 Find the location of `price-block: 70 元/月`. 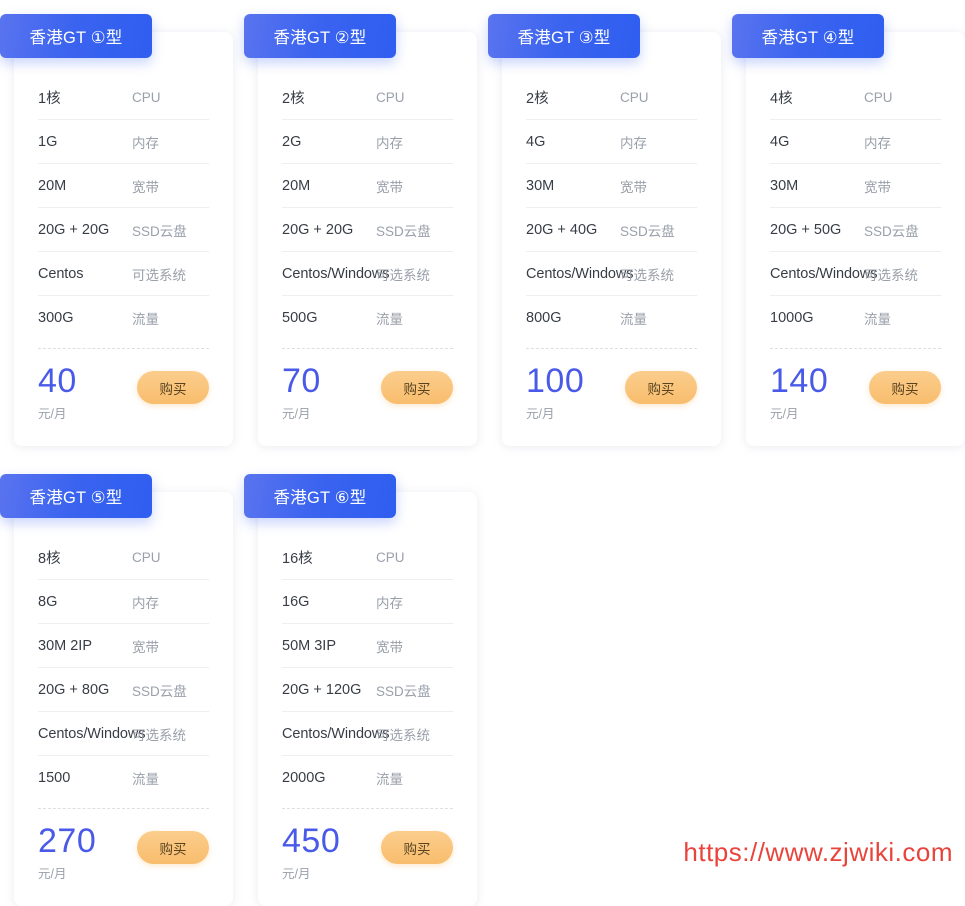

price-block: 70 元/月 is located at coordinates (301, 392).